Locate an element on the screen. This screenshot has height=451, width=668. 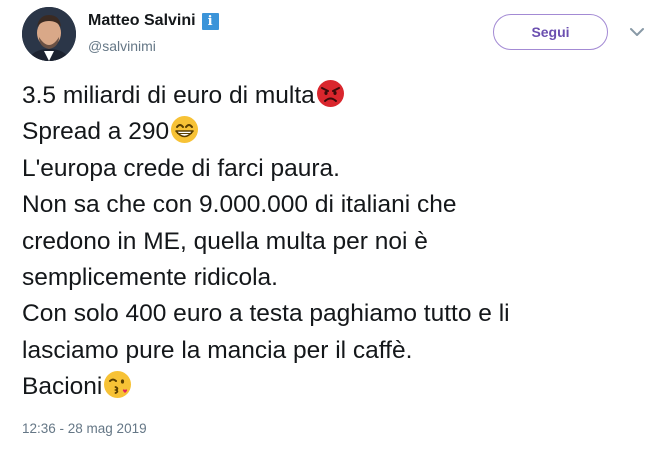
kissing-wink-face-emoji is located at coordinates (117, 384).